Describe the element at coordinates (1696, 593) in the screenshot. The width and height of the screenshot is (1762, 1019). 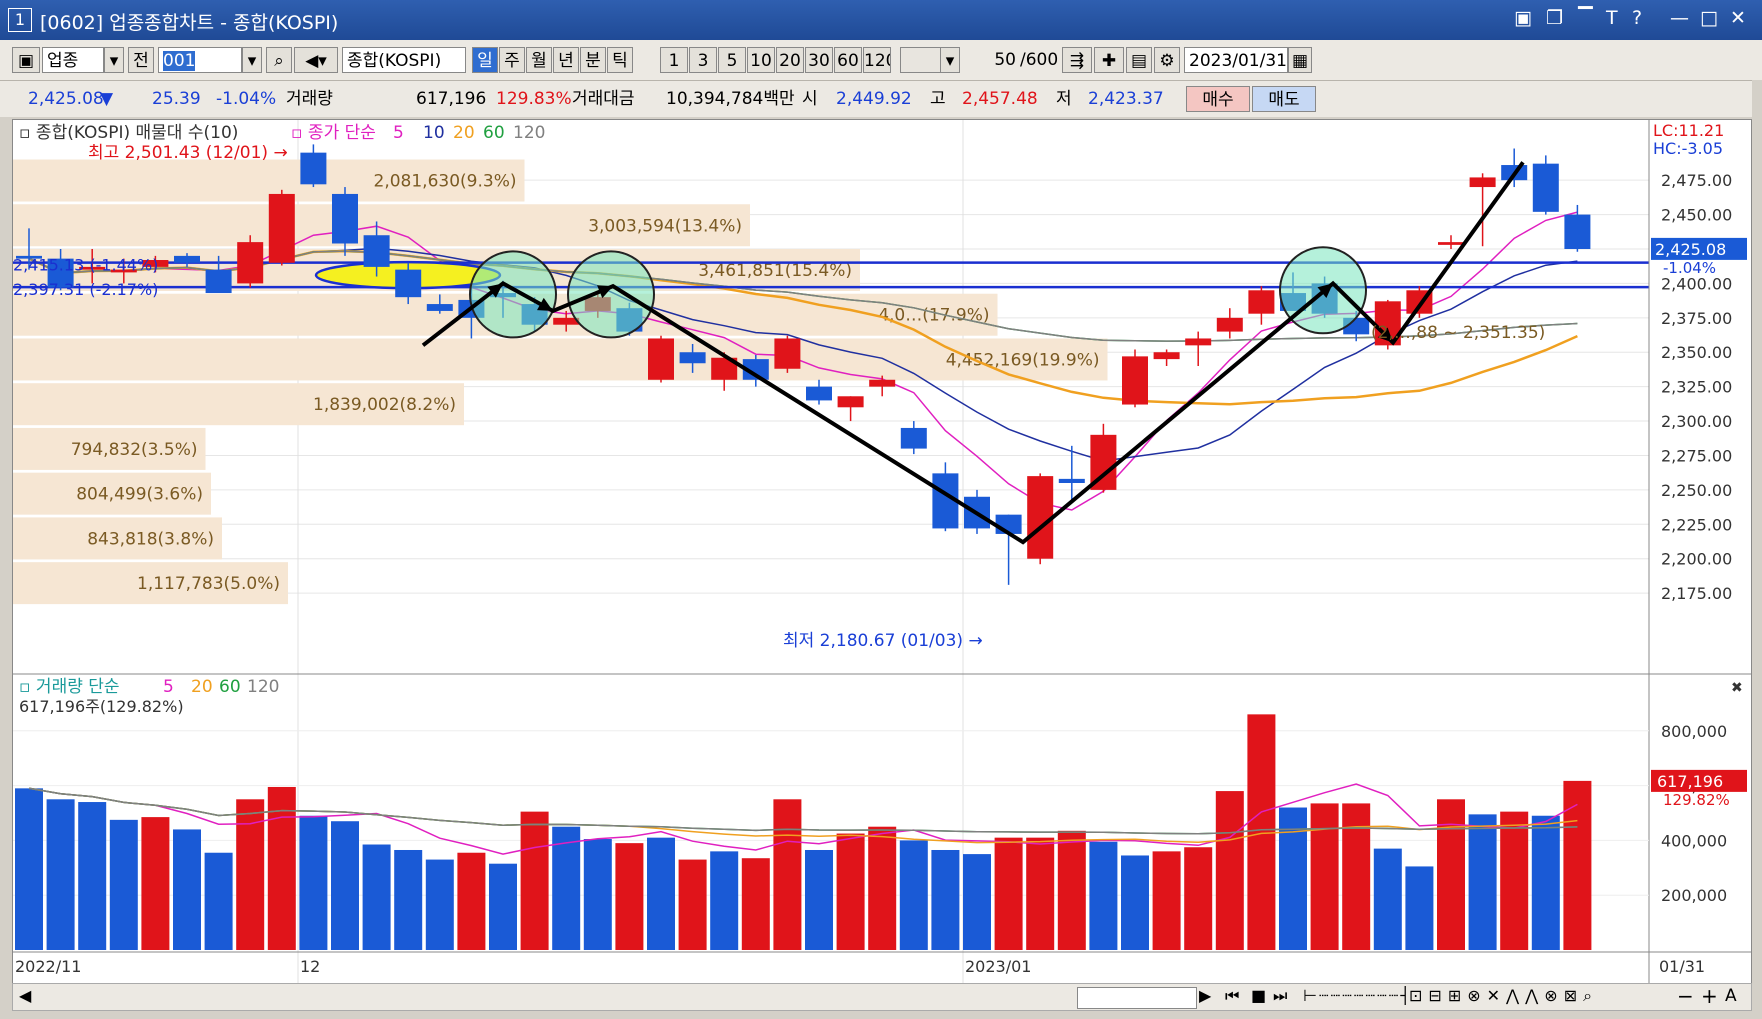
I see `y-tick-price: 2,175.00` at that location.